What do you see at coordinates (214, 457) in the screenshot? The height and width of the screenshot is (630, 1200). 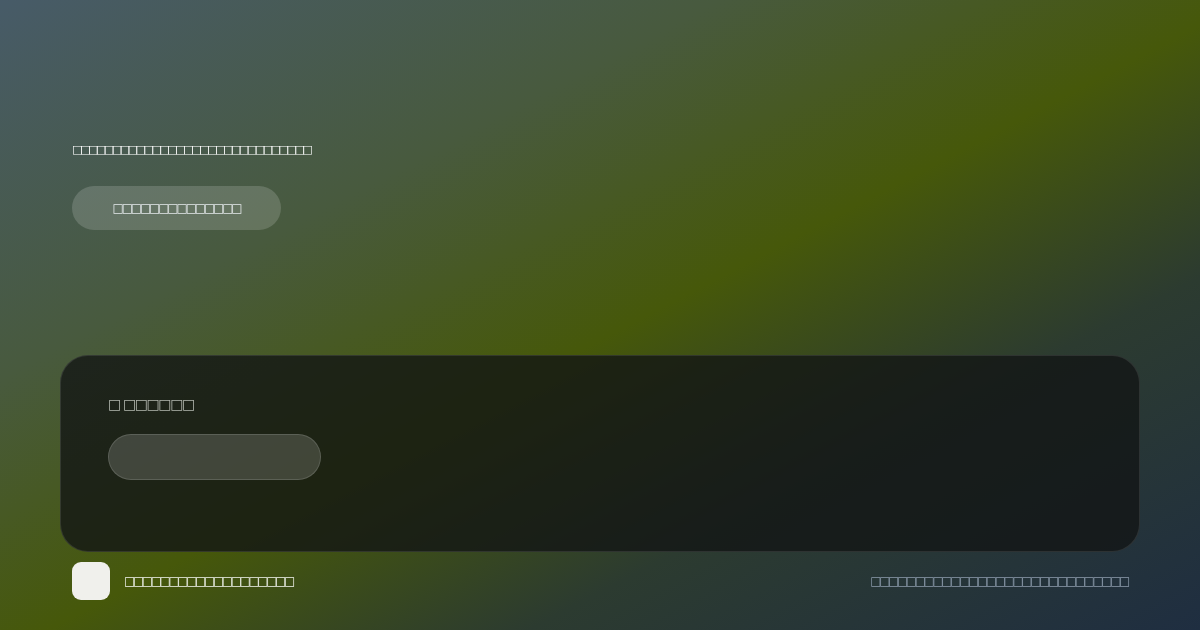 I see `input-field` at bounding box center [214, 457].